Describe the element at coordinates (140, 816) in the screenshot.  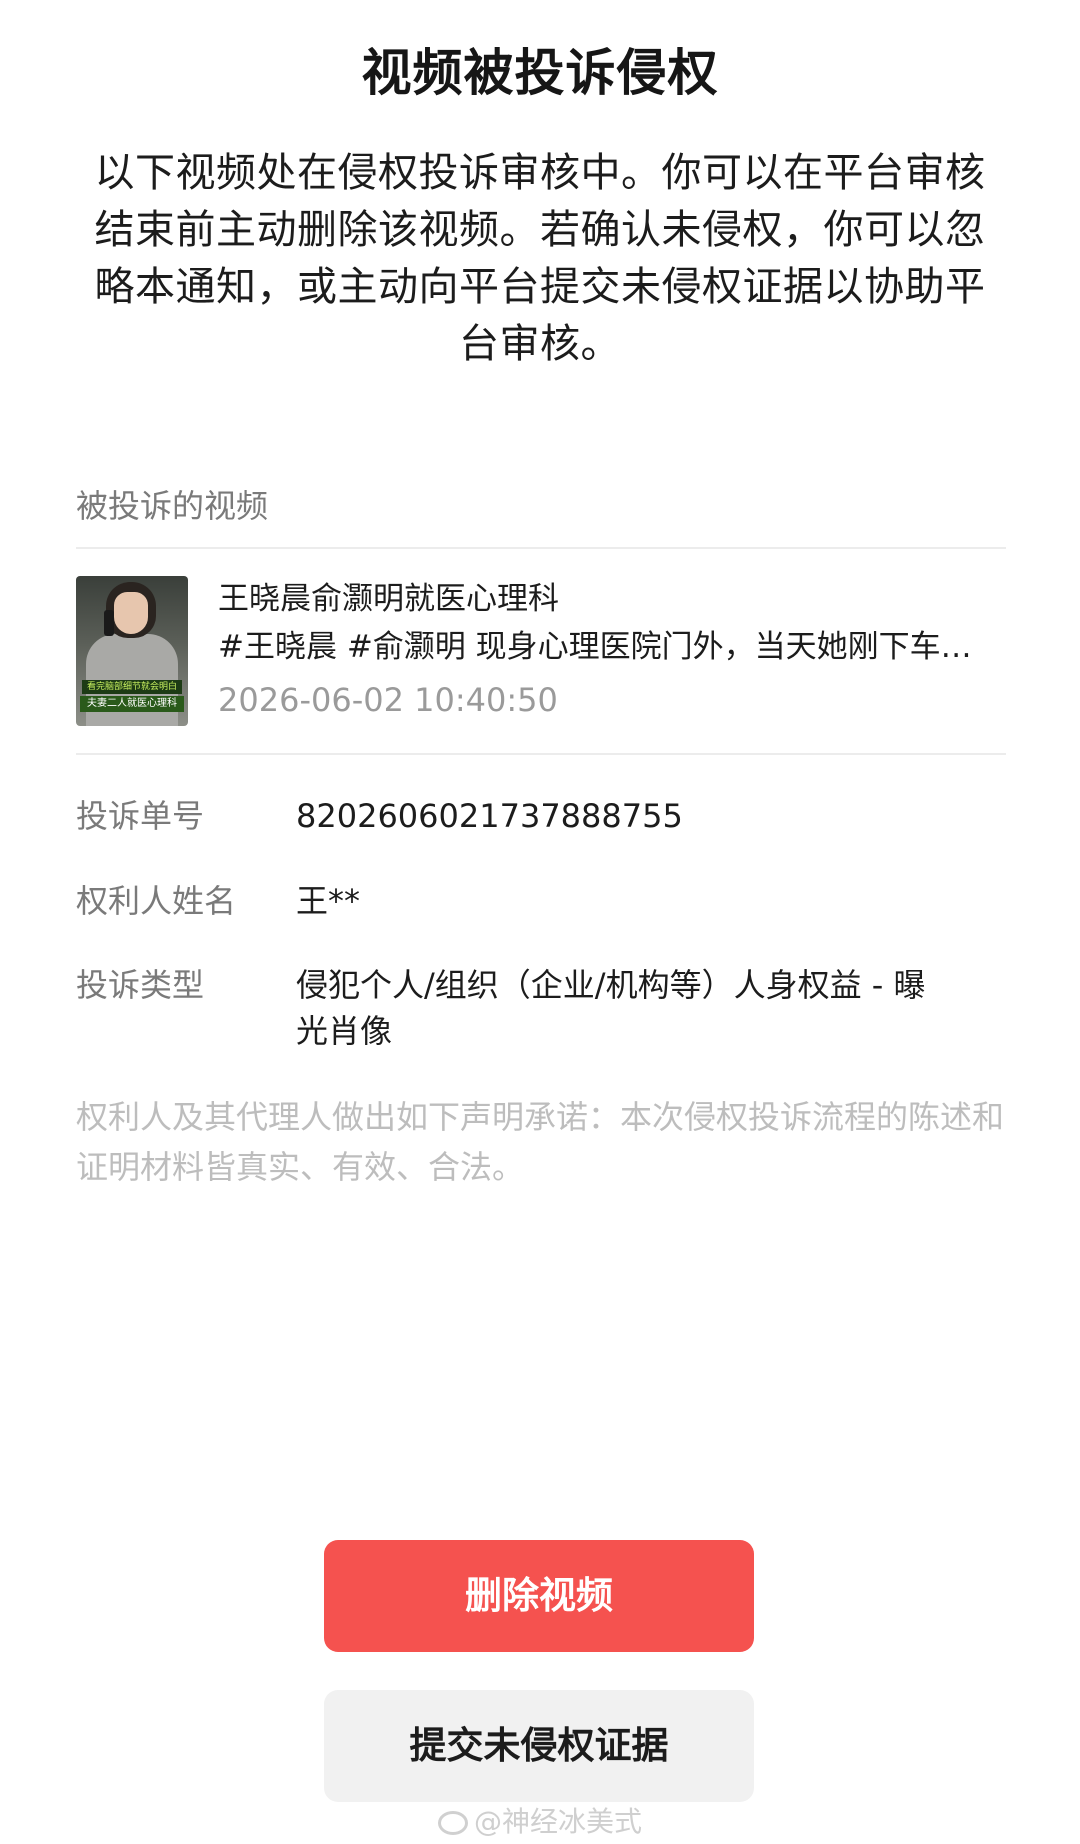
I see `complaint-id-label: 投诉单号` at that location.